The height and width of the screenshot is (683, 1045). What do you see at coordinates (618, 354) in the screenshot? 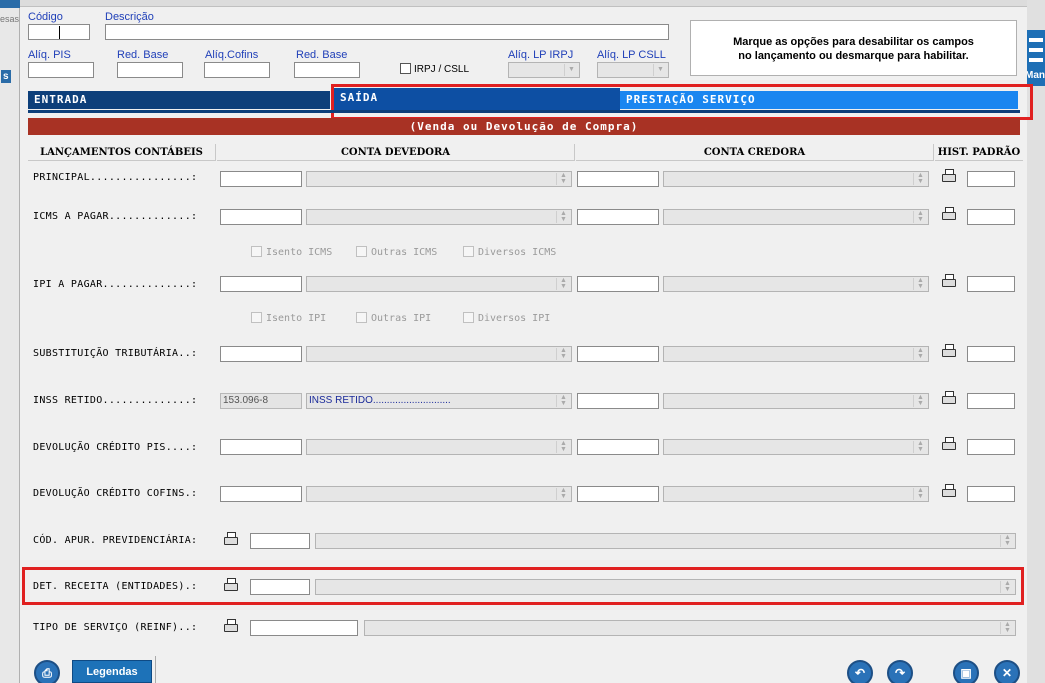
I see `st-cred-code` at bounding box center [618, 354].